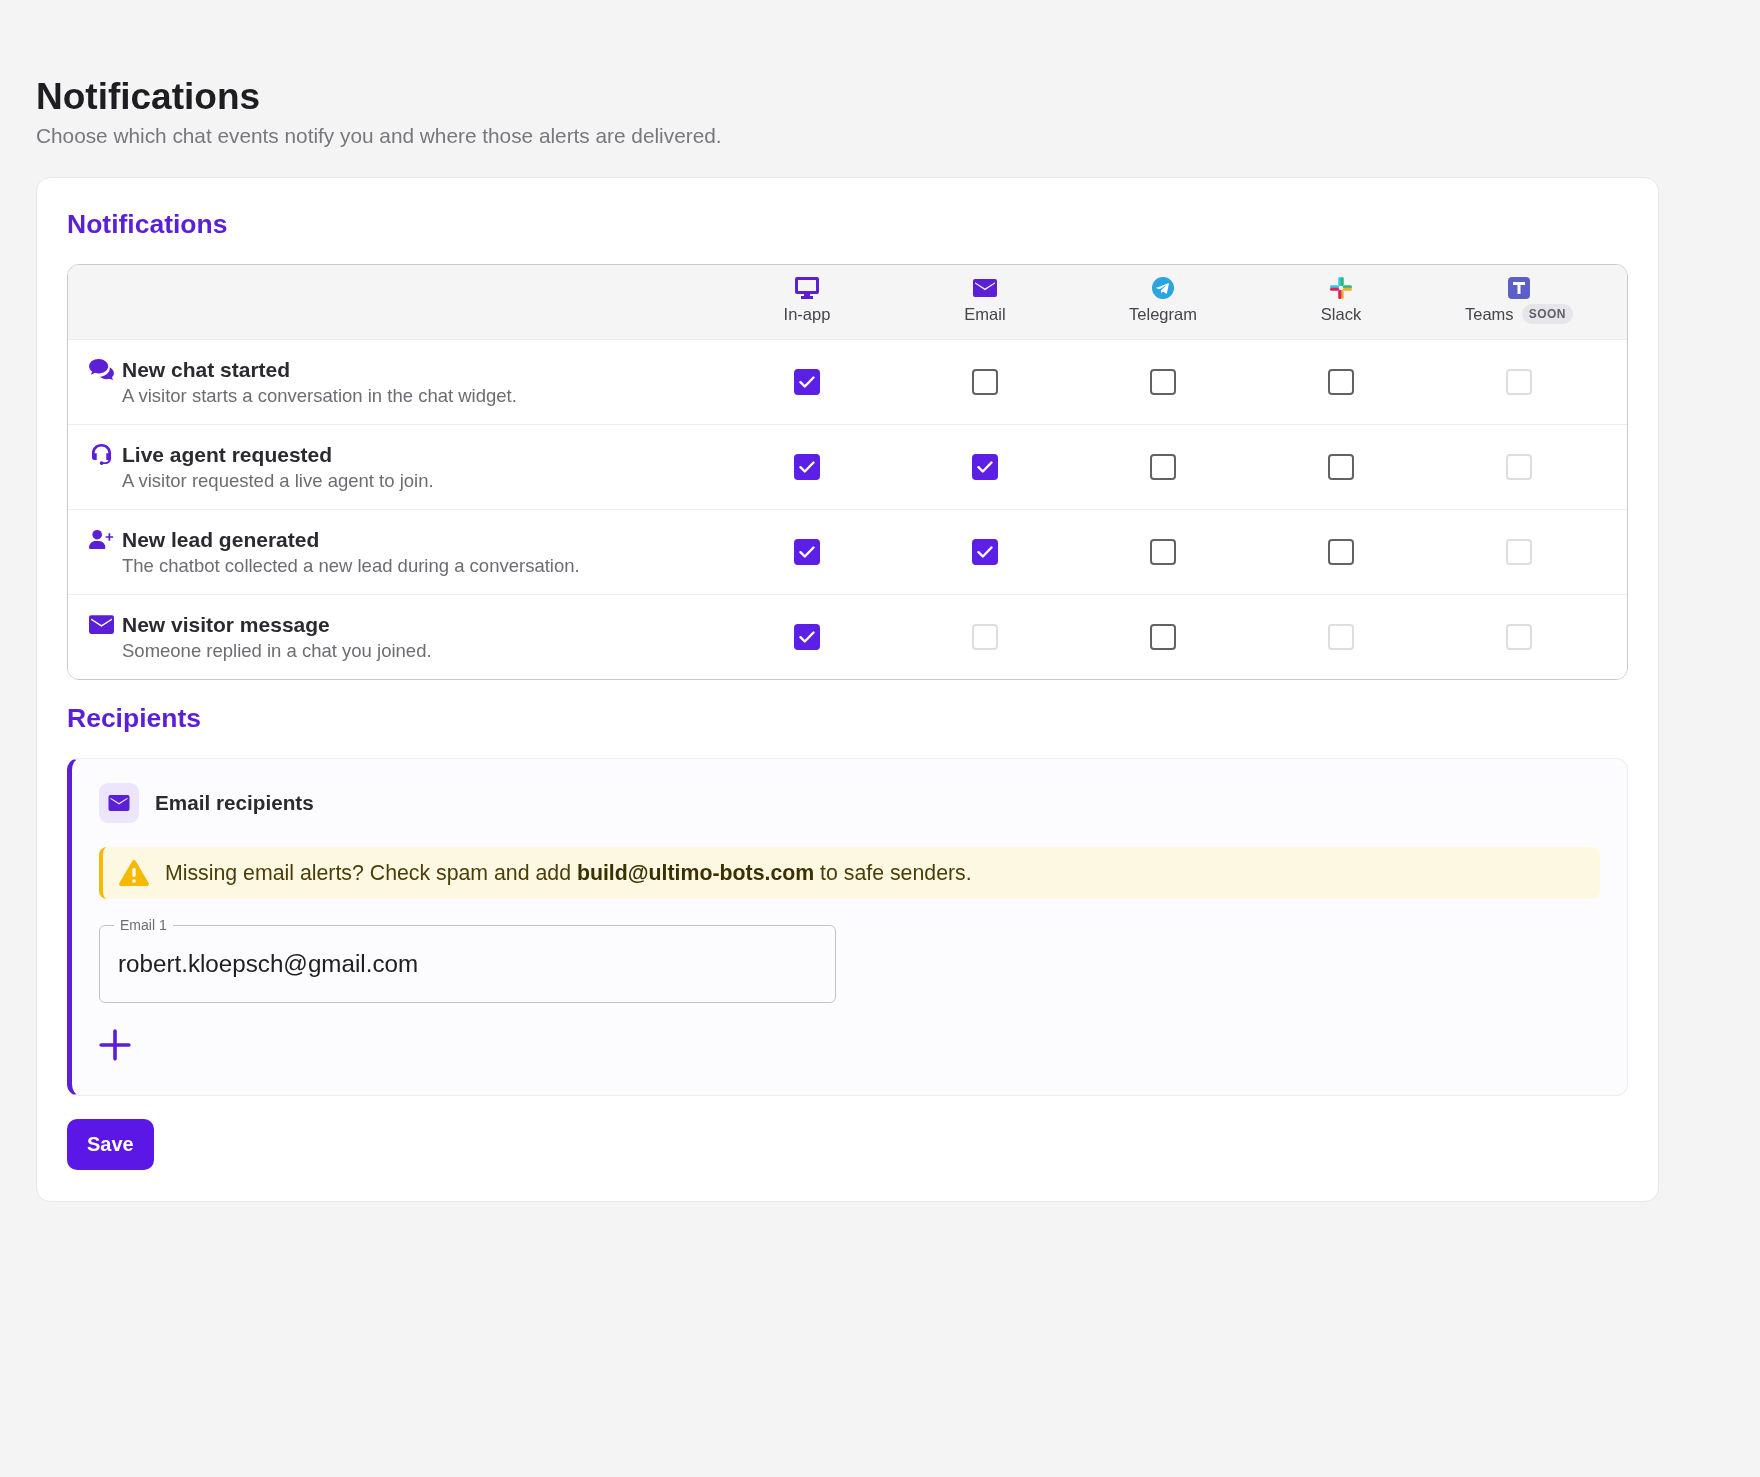 Image resolution: width=1760 pixels, height=1477 pixels. What do you see at coordinates (206, 369) in the screenshot?
I see `event-title: New chat started` at bounding box center [206, 369].